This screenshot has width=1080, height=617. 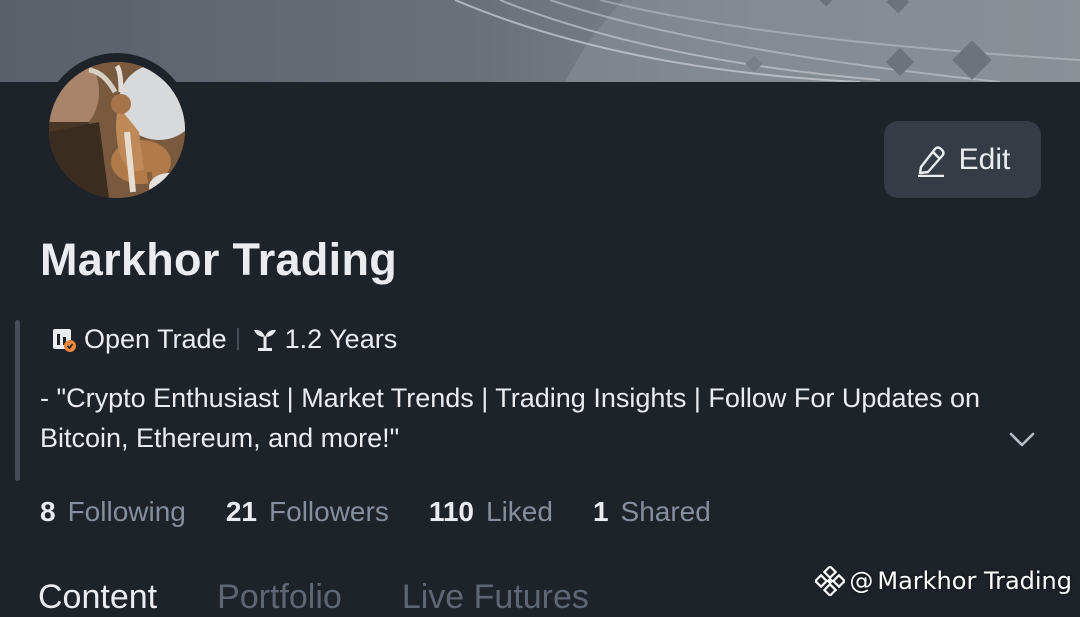 I want to click on edit-profile-button: Edit, so click(x=962, y=159).